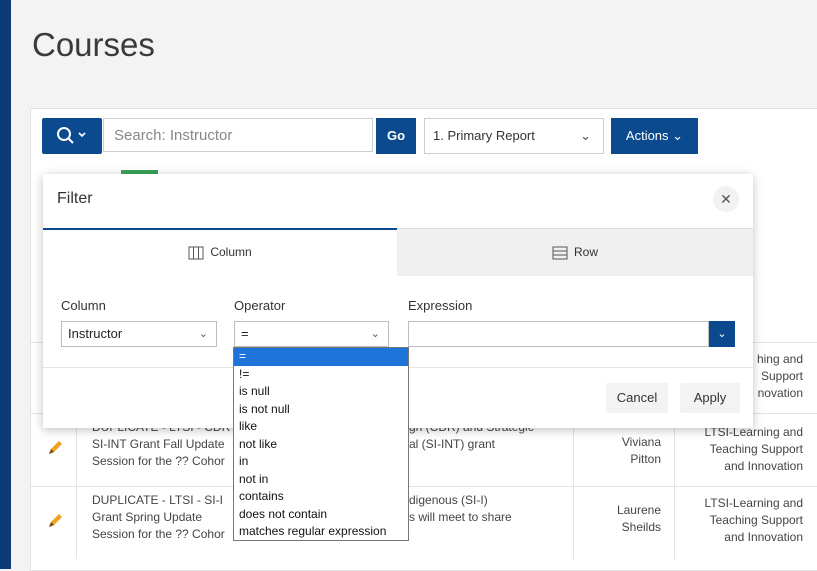 This screenshot has height=571, width=817. What do you see at coordinates (558, 334) in the screenshot?
I see `expression-input` at bounding box center [558, 334].